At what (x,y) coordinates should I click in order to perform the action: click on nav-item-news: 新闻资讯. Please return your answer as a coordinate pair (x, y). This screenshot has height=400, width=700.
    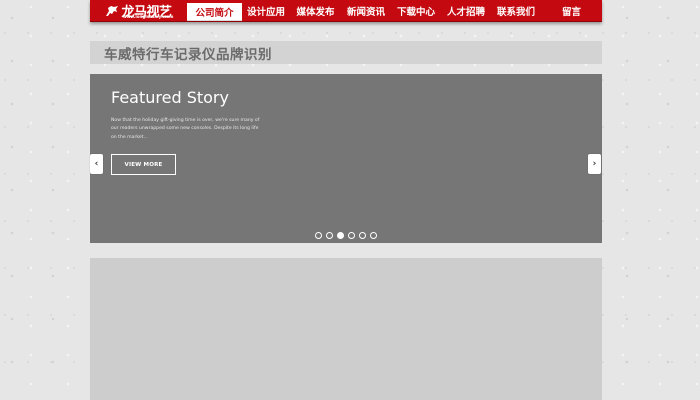
    Looking at the image, I should click on (366, 10).